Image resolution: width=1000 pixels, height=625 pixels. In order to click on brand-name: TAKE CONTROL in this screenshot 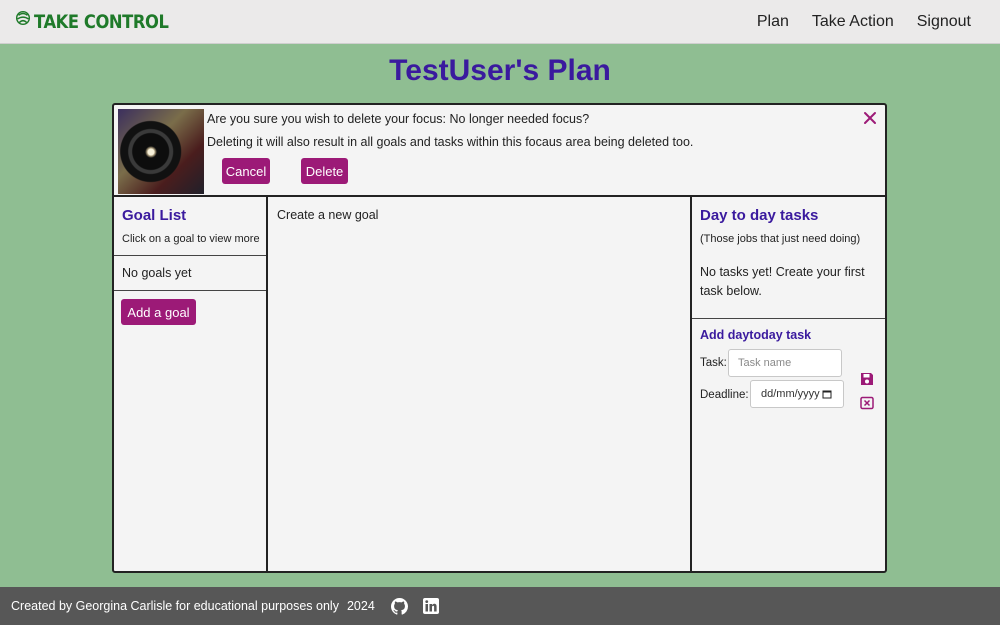, I will do `click(101, 22)`.